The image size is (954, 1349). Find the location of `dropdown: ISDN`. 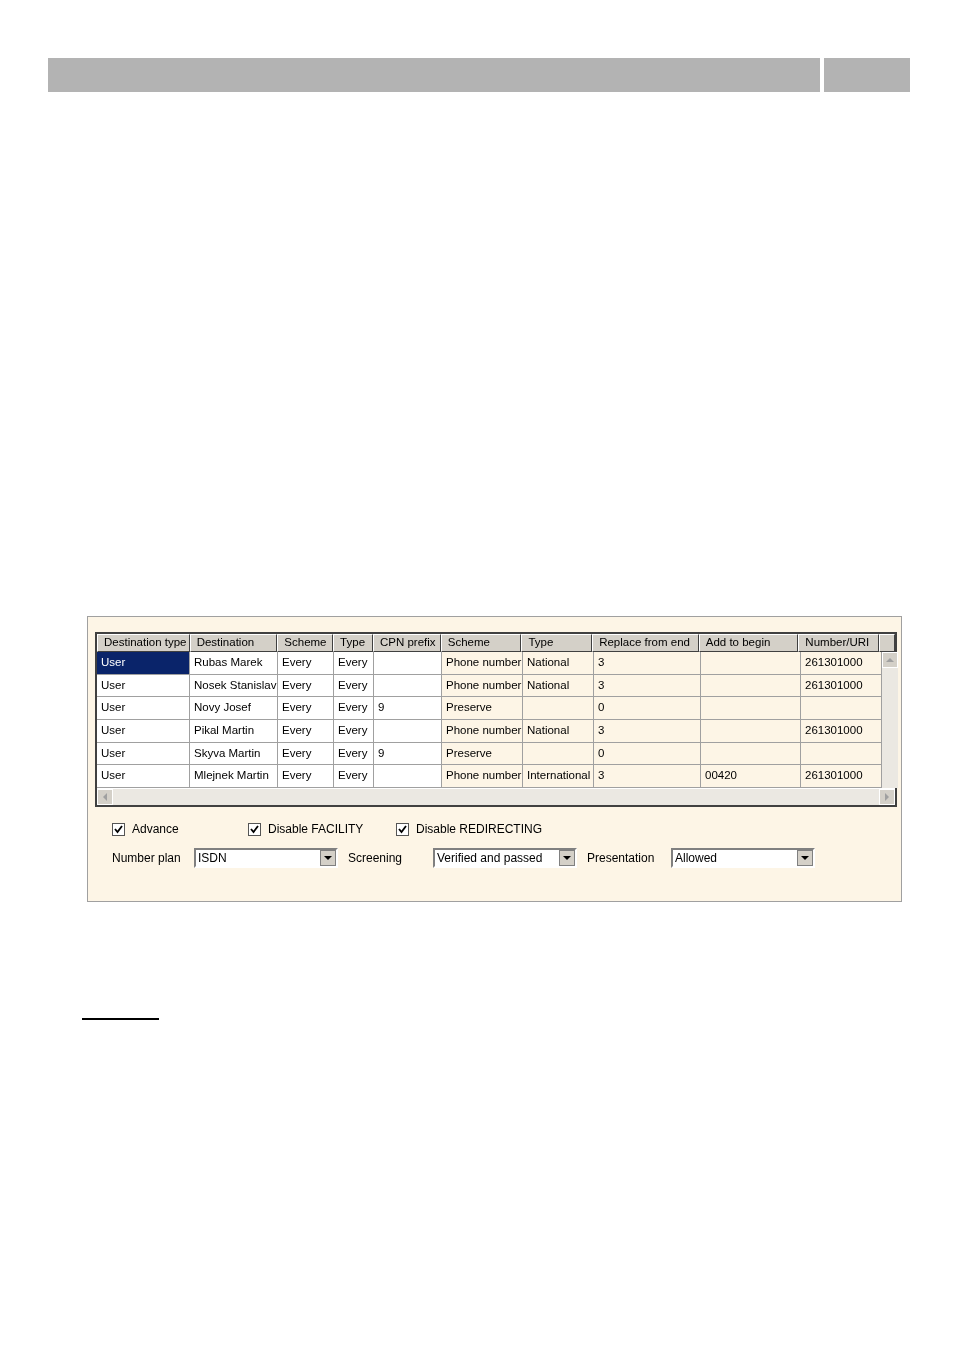

dropdown: ISDN is located at coordinates (266, 858).